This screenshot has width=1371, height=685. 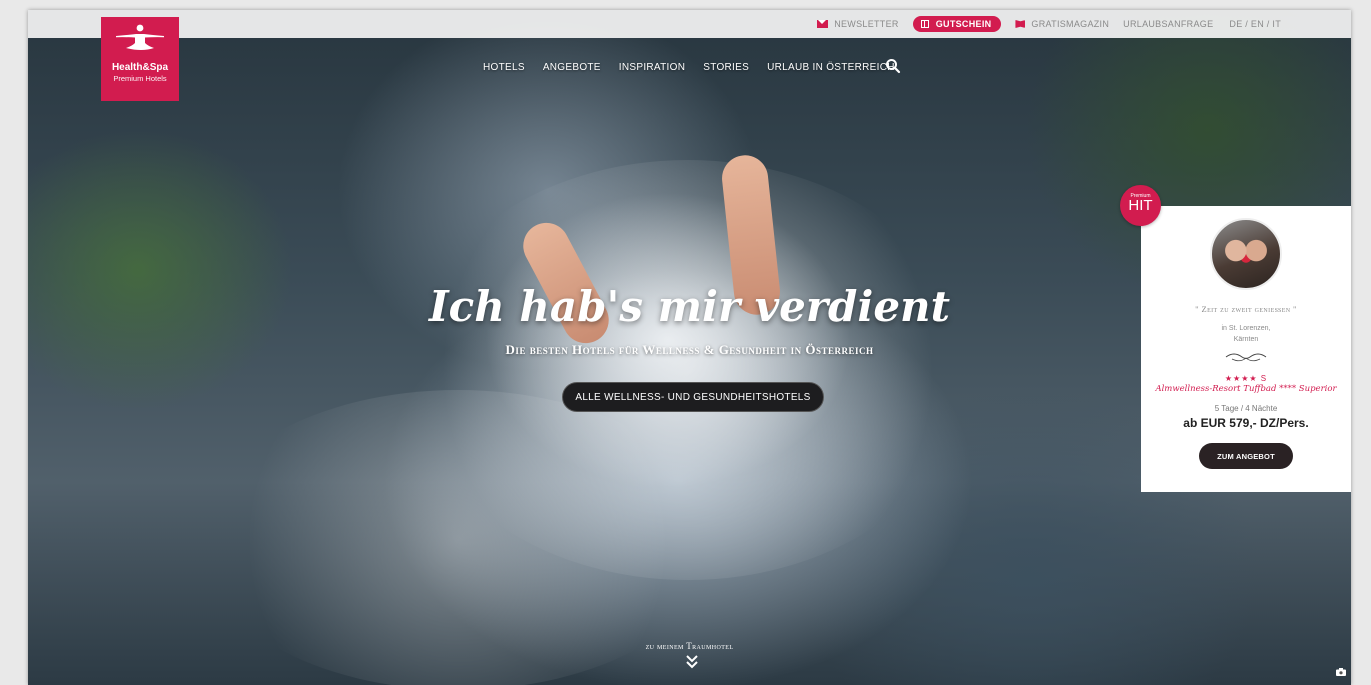 What do you see at coordinates (1246, 378) in the screenshot?
I see `offer-stars: ★★★★ S` at bounding box center [1246, 378].